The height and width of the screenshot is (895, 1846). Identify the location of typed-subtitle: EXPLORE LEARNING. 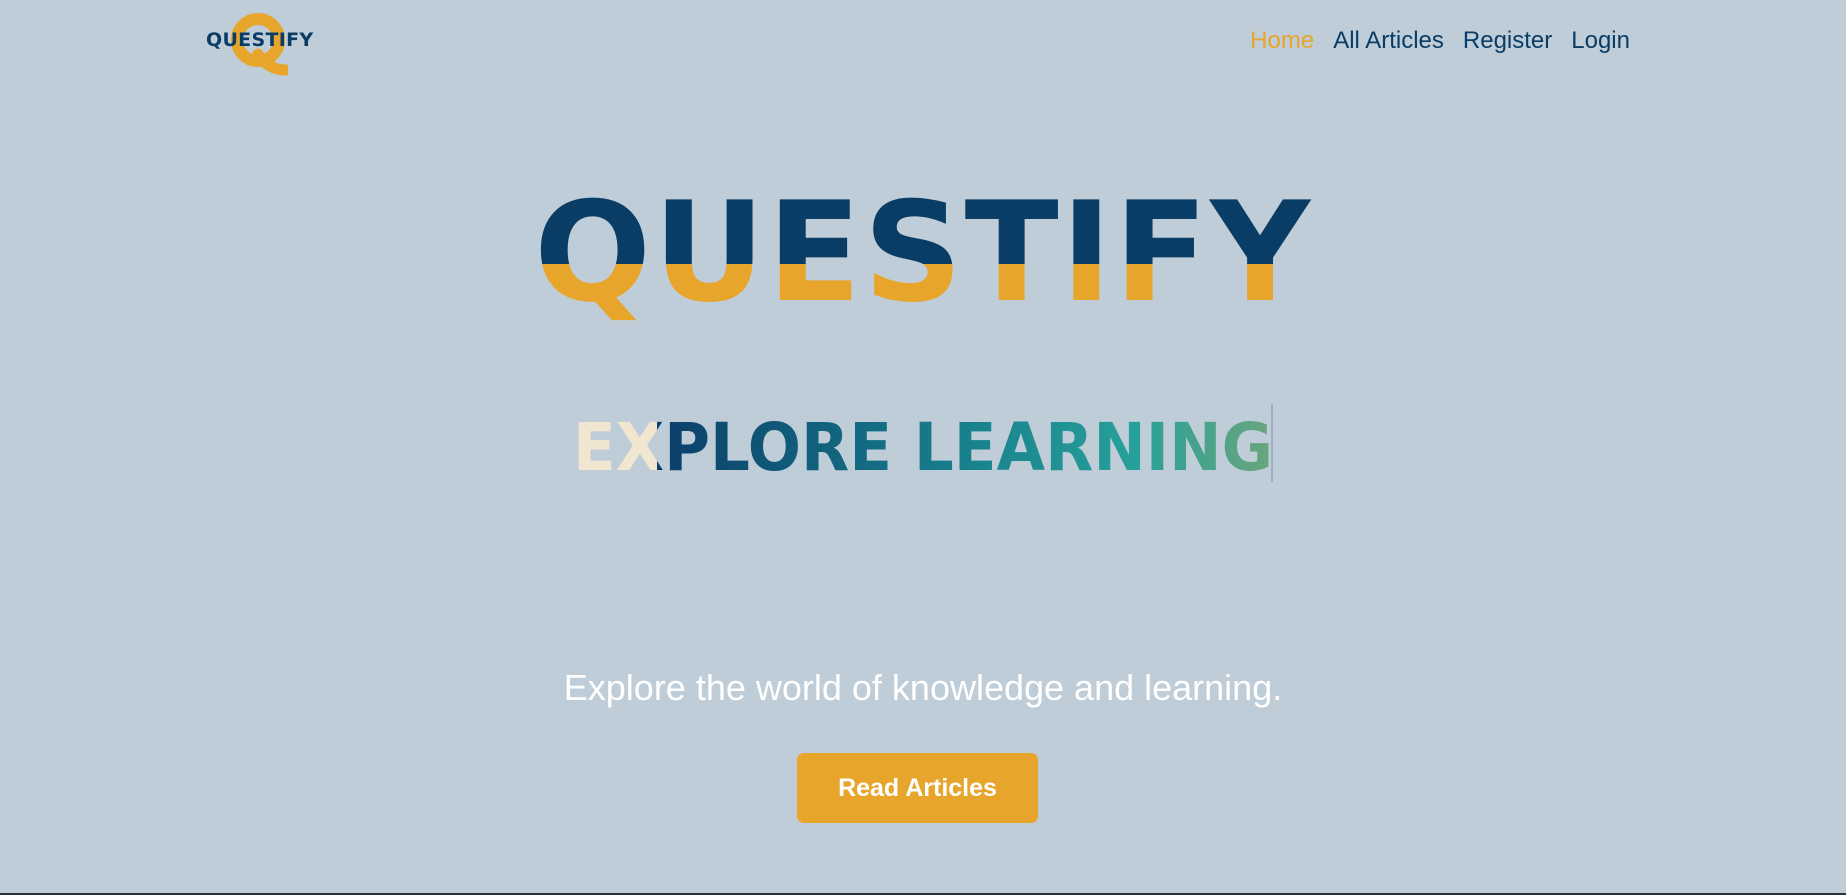
(923, 445).